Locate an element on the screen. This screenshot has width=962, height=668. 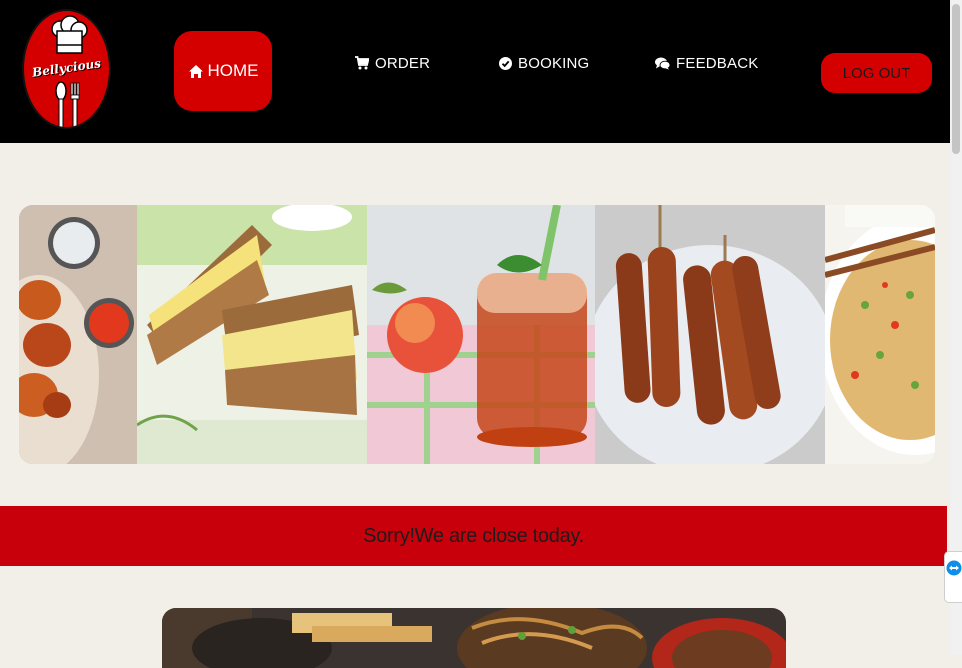
cart-icon is located at coordinates (362, 63).